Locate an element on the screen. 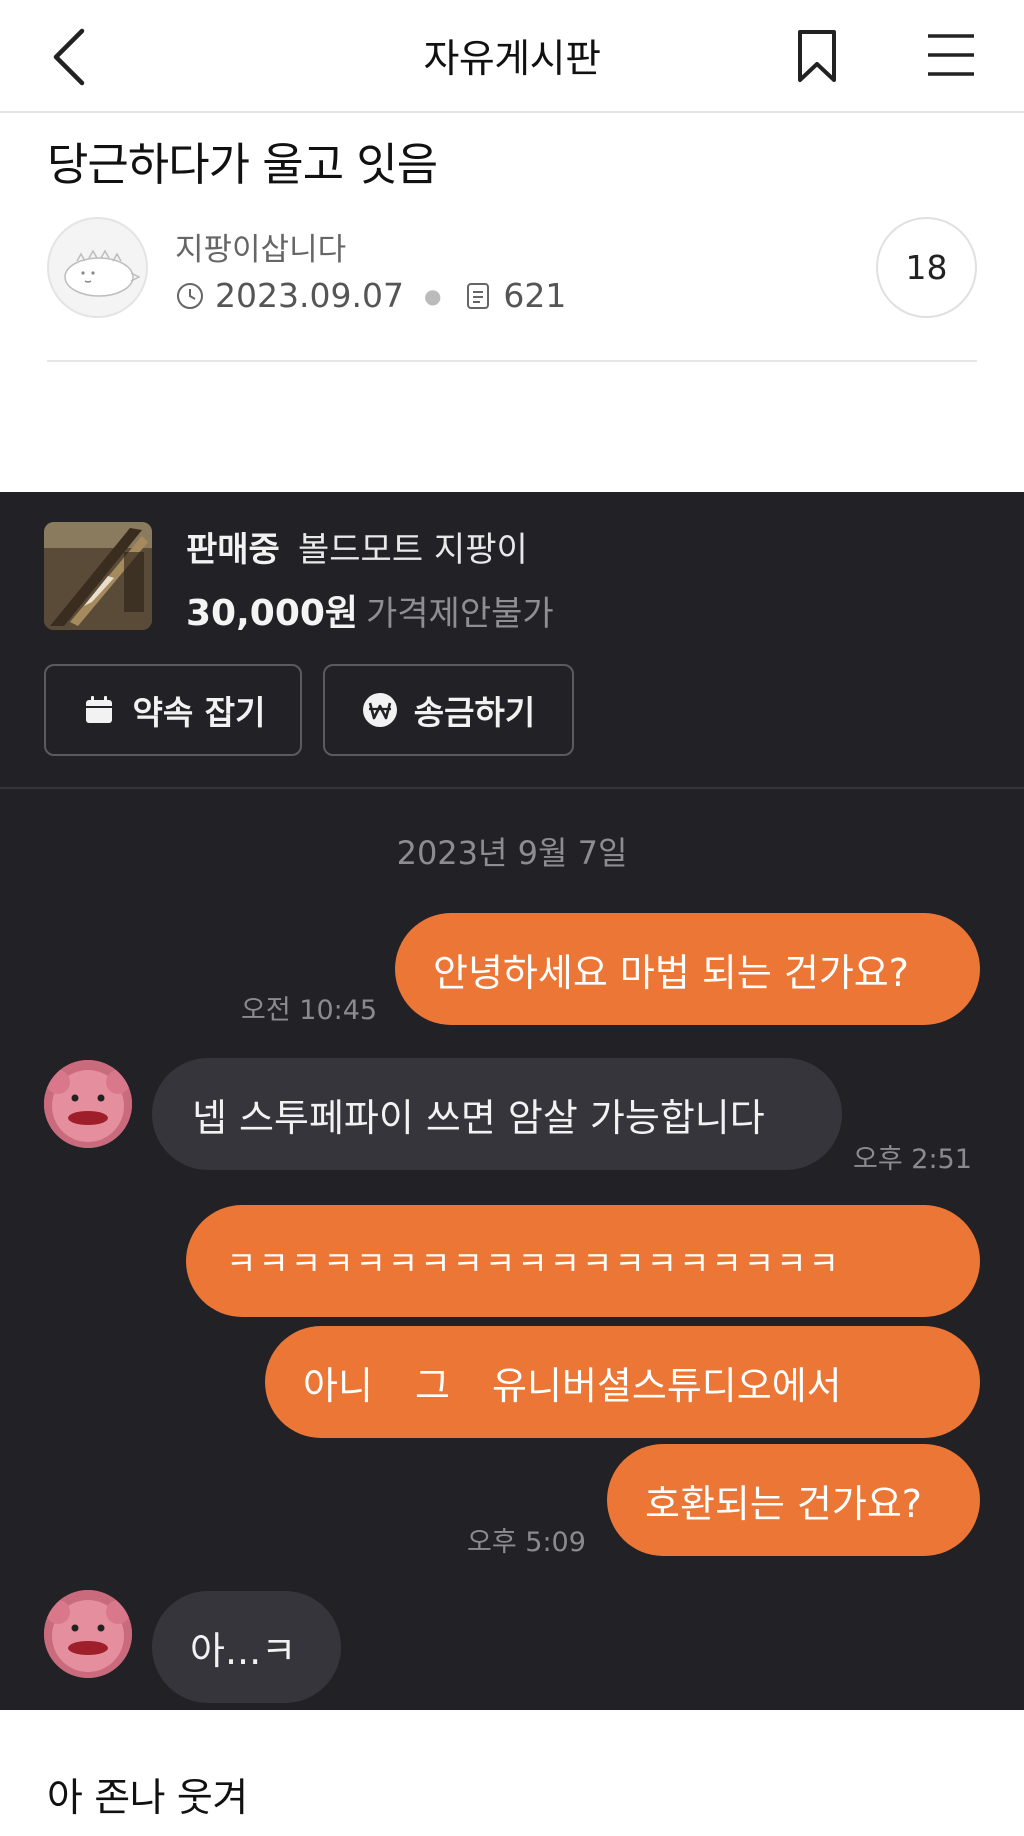  chat-divider is located at coordinates (512, 788).